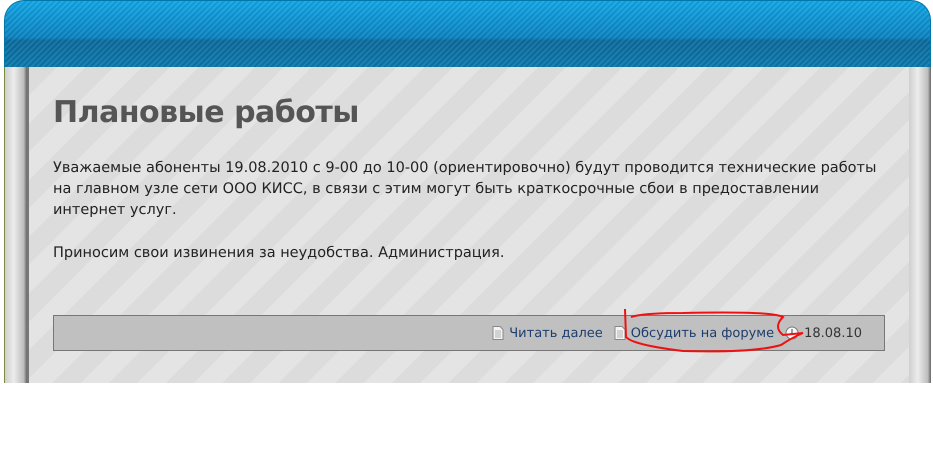 This screenshot has width=933, height=460. What do you see at coordinates (279, 253) in the screenshot?
I see `article-paragraph: Приносим свои извинения за неудобства. Администрация.` at bounding box center [279, 253].